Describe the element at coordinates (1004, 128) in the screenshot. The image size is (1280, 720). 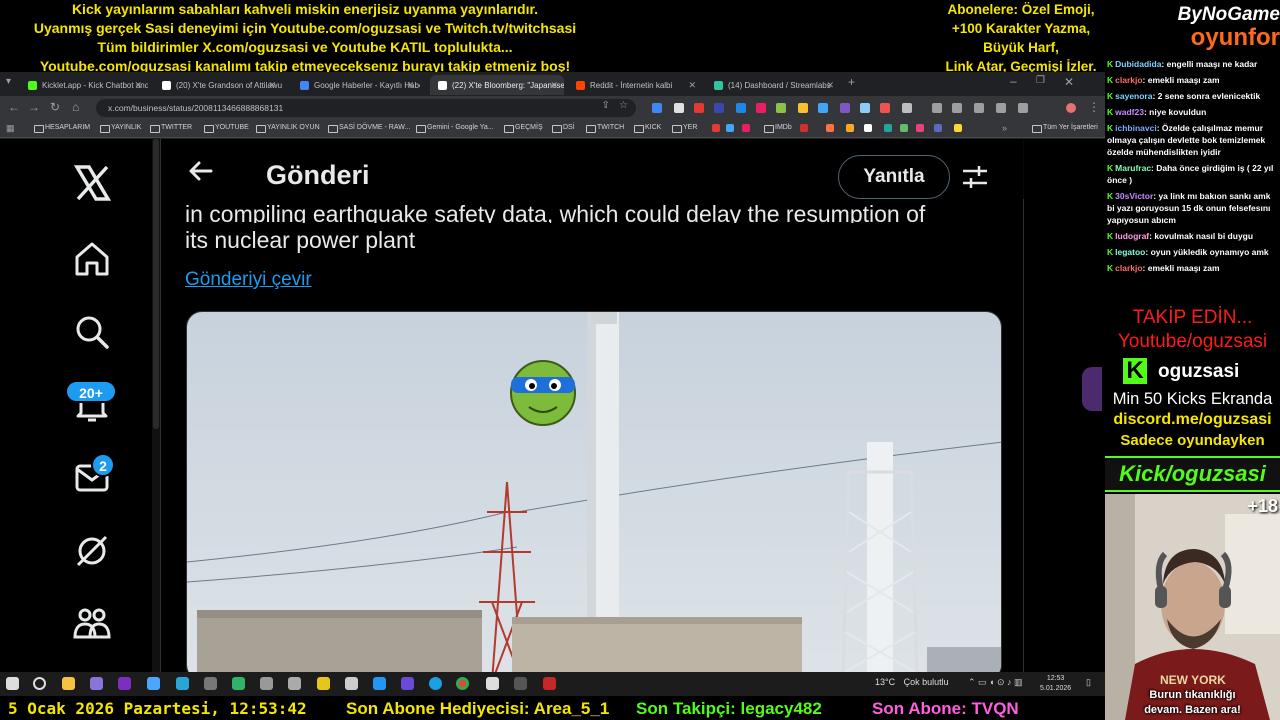
I see `more-bookmarks-icon: »` at that location.